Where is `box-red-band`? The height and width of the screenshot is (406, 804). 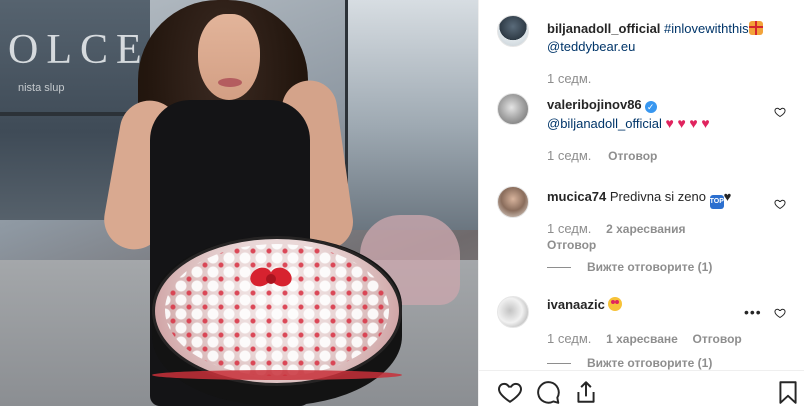 box-red-band is located at coordinates (277, 375).